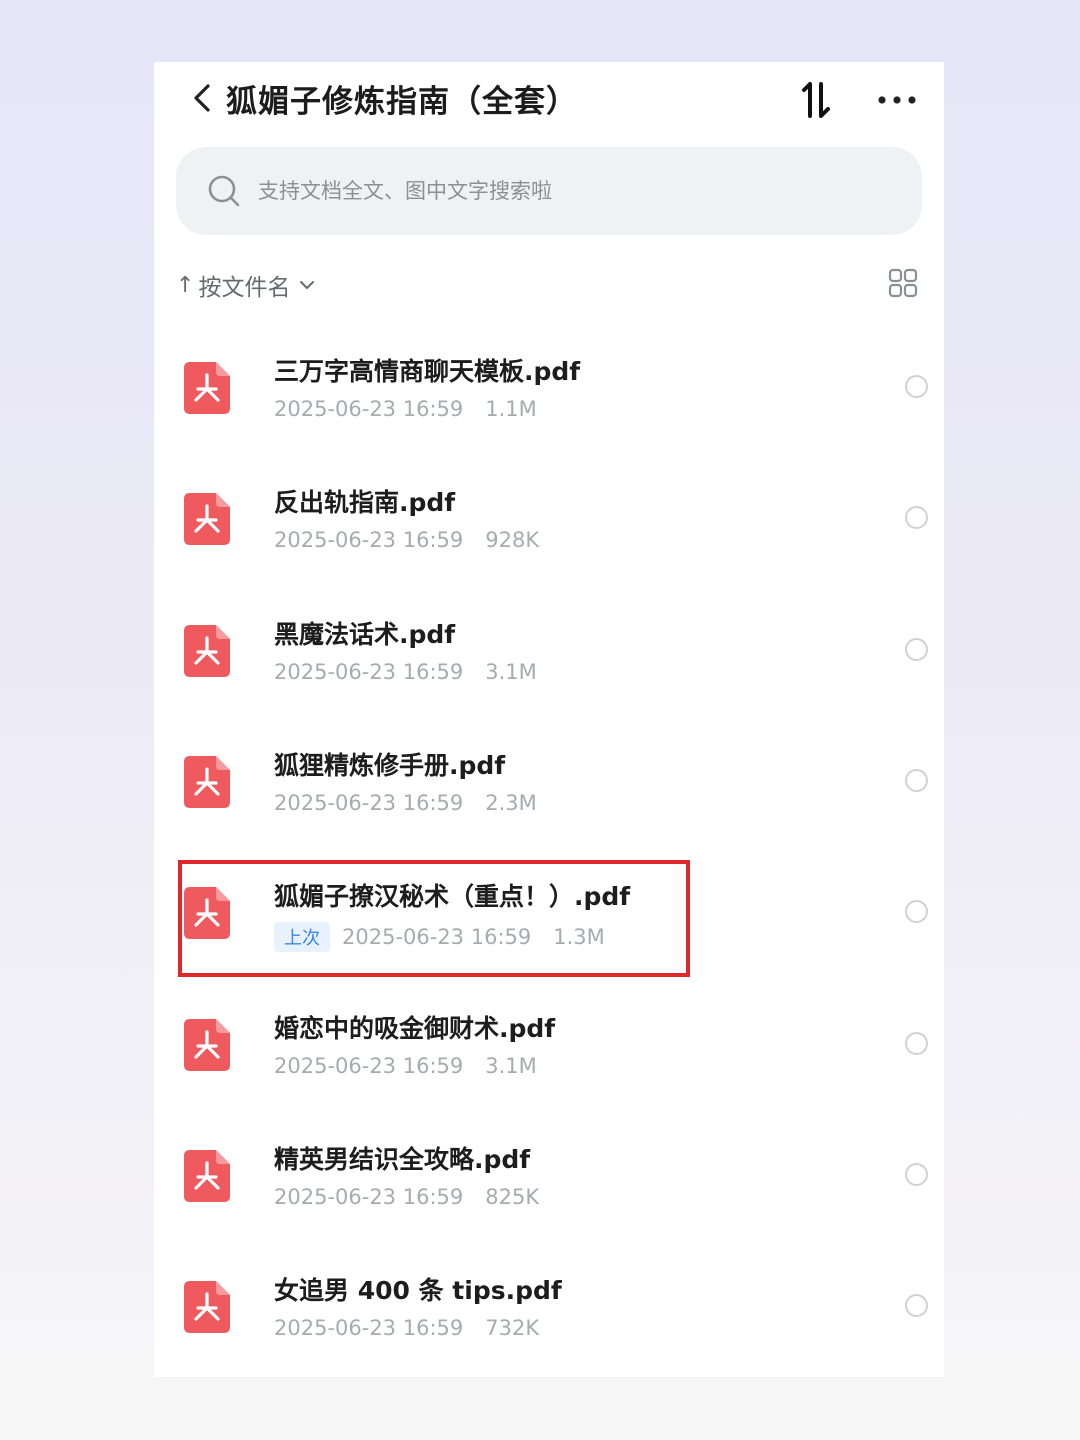 The width and height of the screenshot is (1080, 1440). I want to click on file-name: 精英男结识全攻略.pdf, so click(402, 1159).